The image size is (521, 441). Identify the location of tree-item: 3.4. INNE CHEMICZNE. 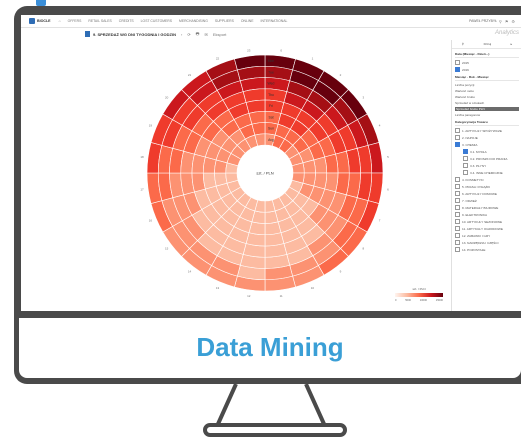
(491, 172).